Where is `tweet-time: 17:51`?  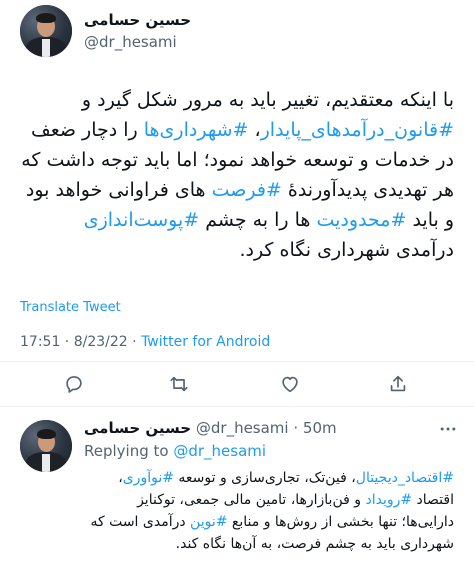 tweet-time: 17:51 is located at coordinates (40, 342).